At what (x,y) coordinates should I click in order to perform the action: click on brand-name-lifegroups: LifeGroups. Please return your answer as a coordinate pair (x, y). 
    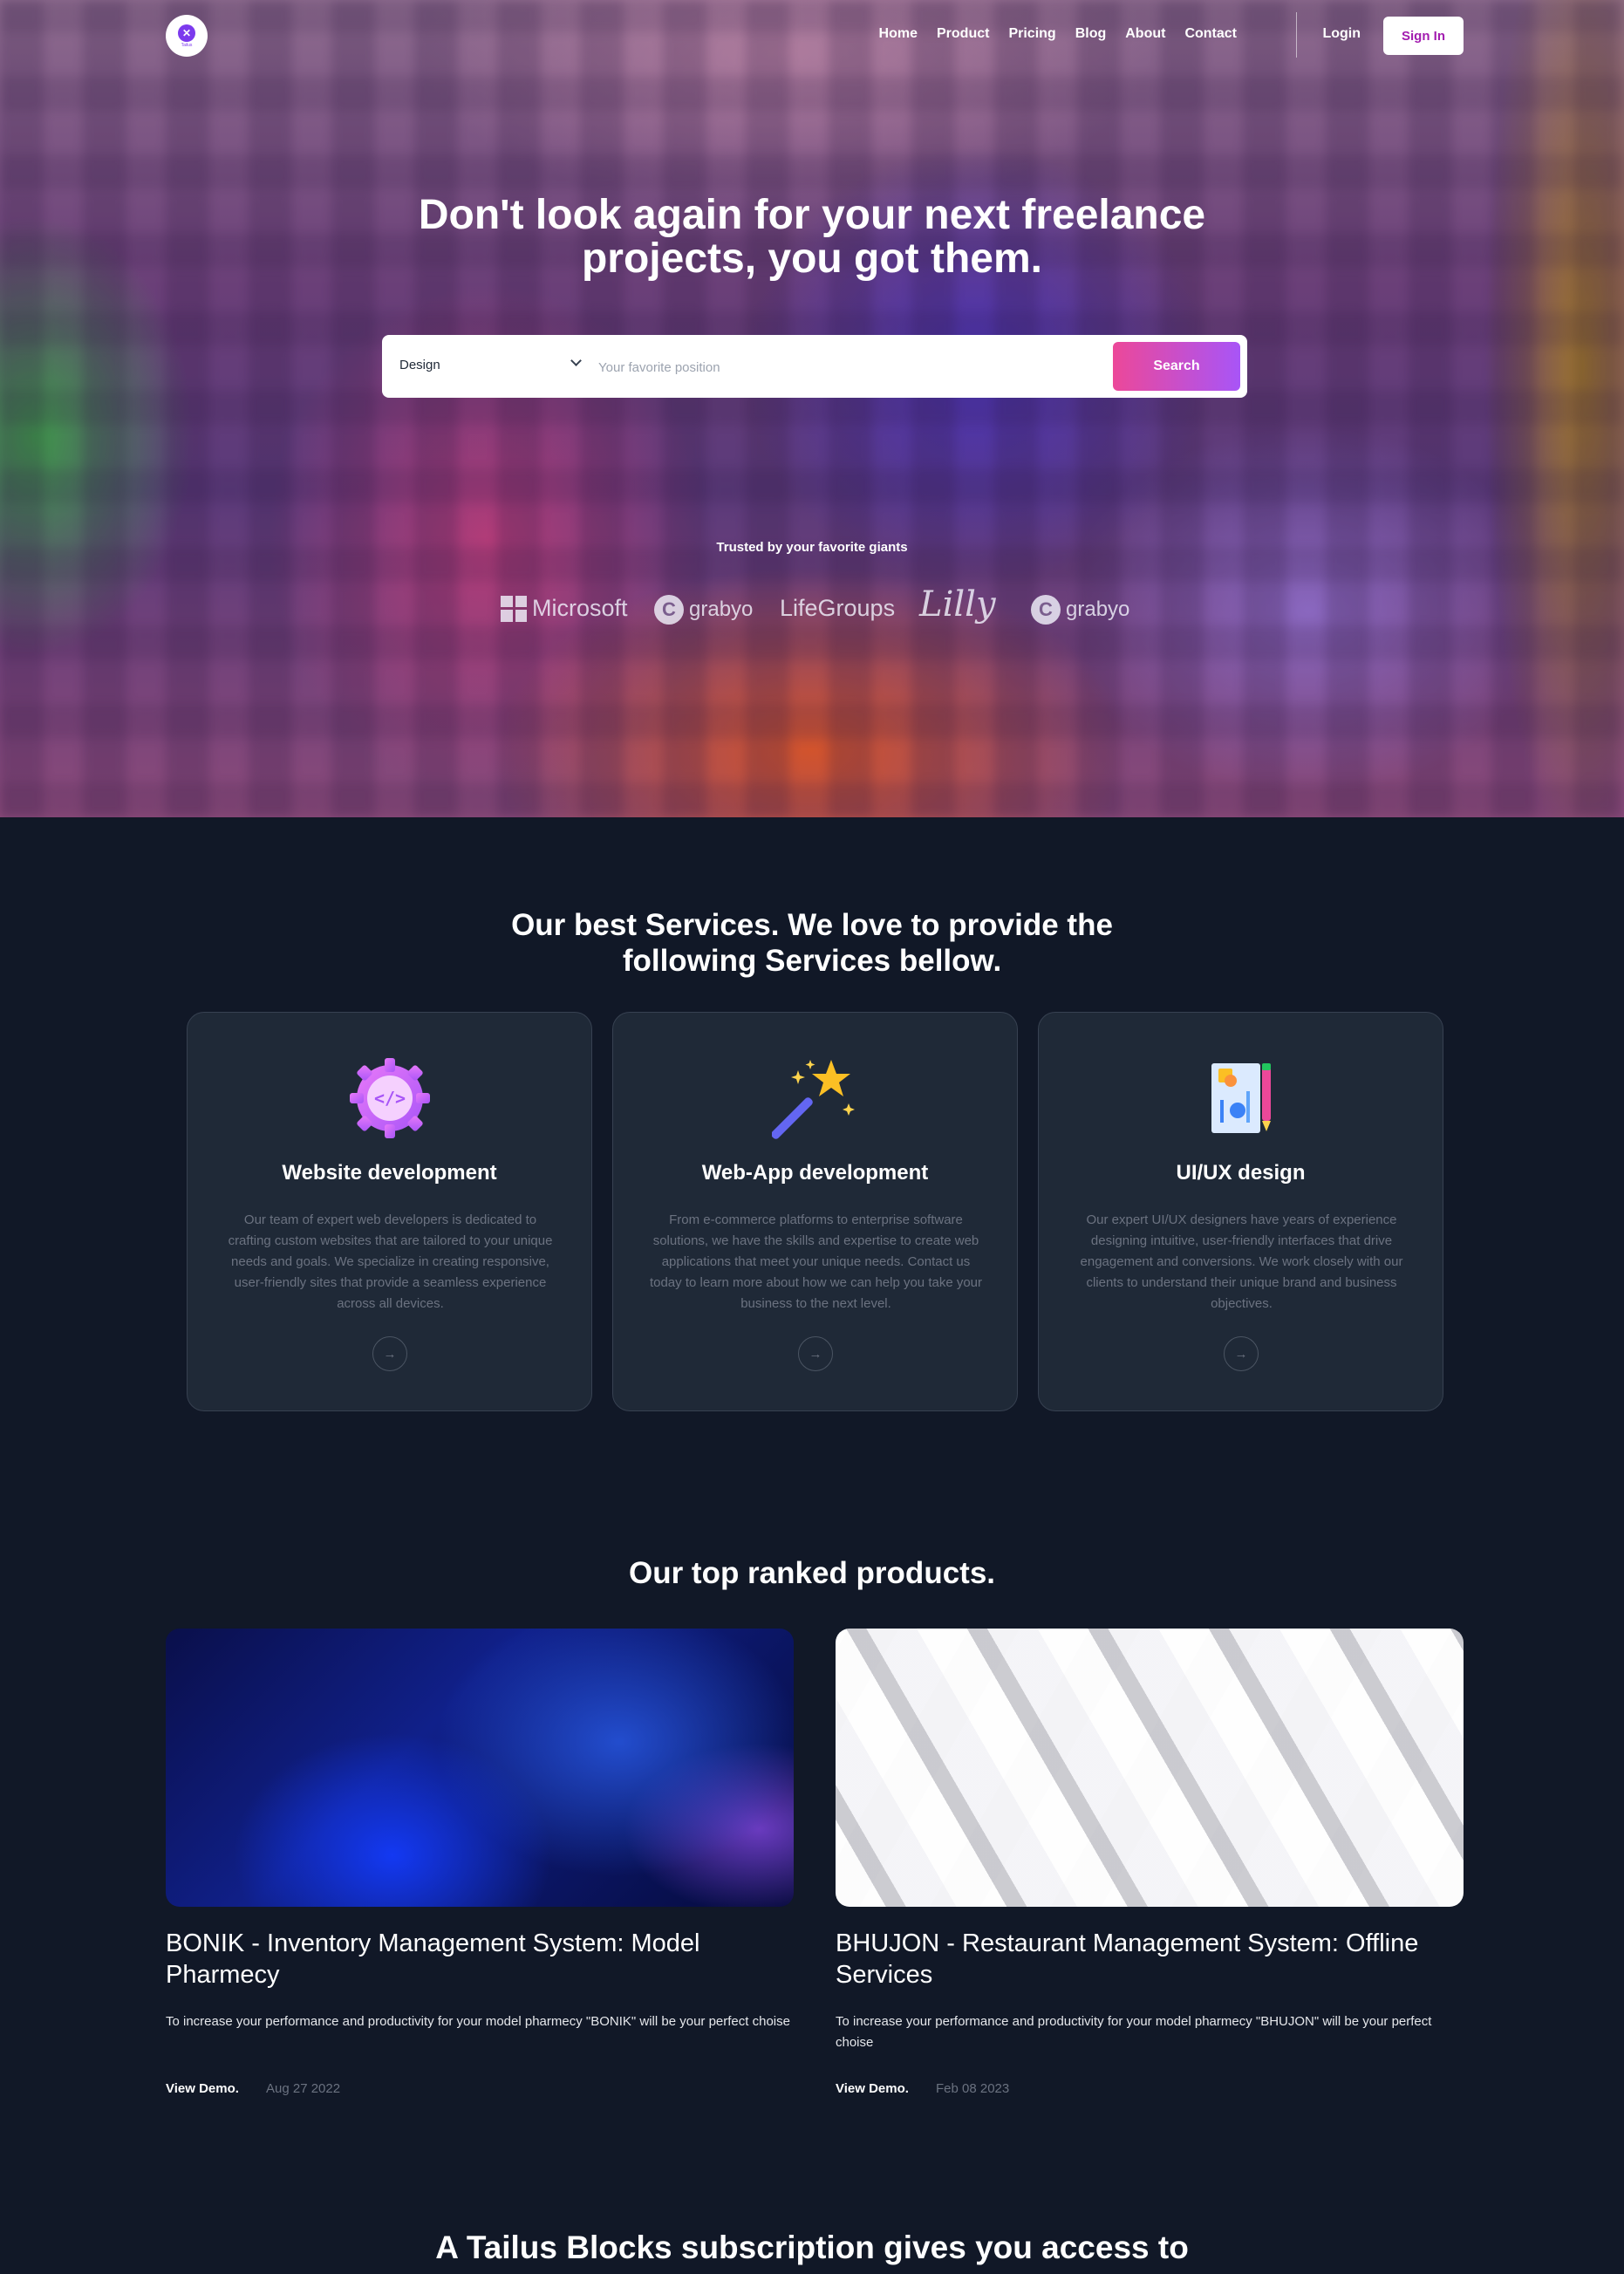
    Looking at the image, I should click on (838, 608).